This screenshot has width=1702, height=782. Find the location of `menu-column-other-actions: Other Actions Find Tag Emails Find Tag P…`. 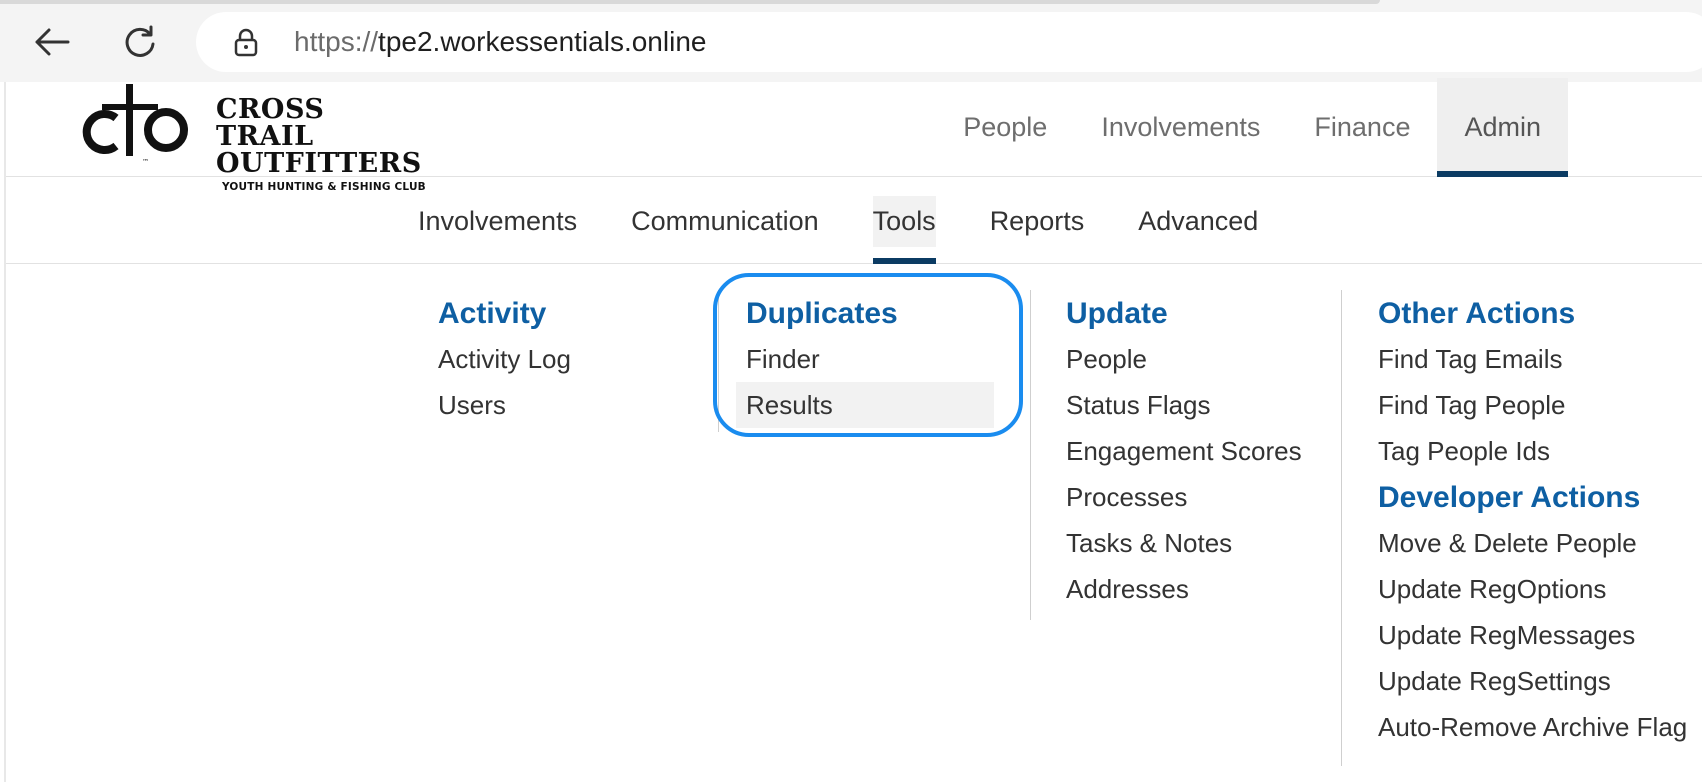

menu-column-other-actions: Other Actions Find Tag Emails Find Tag P… is located at coordinates (1532, 521).